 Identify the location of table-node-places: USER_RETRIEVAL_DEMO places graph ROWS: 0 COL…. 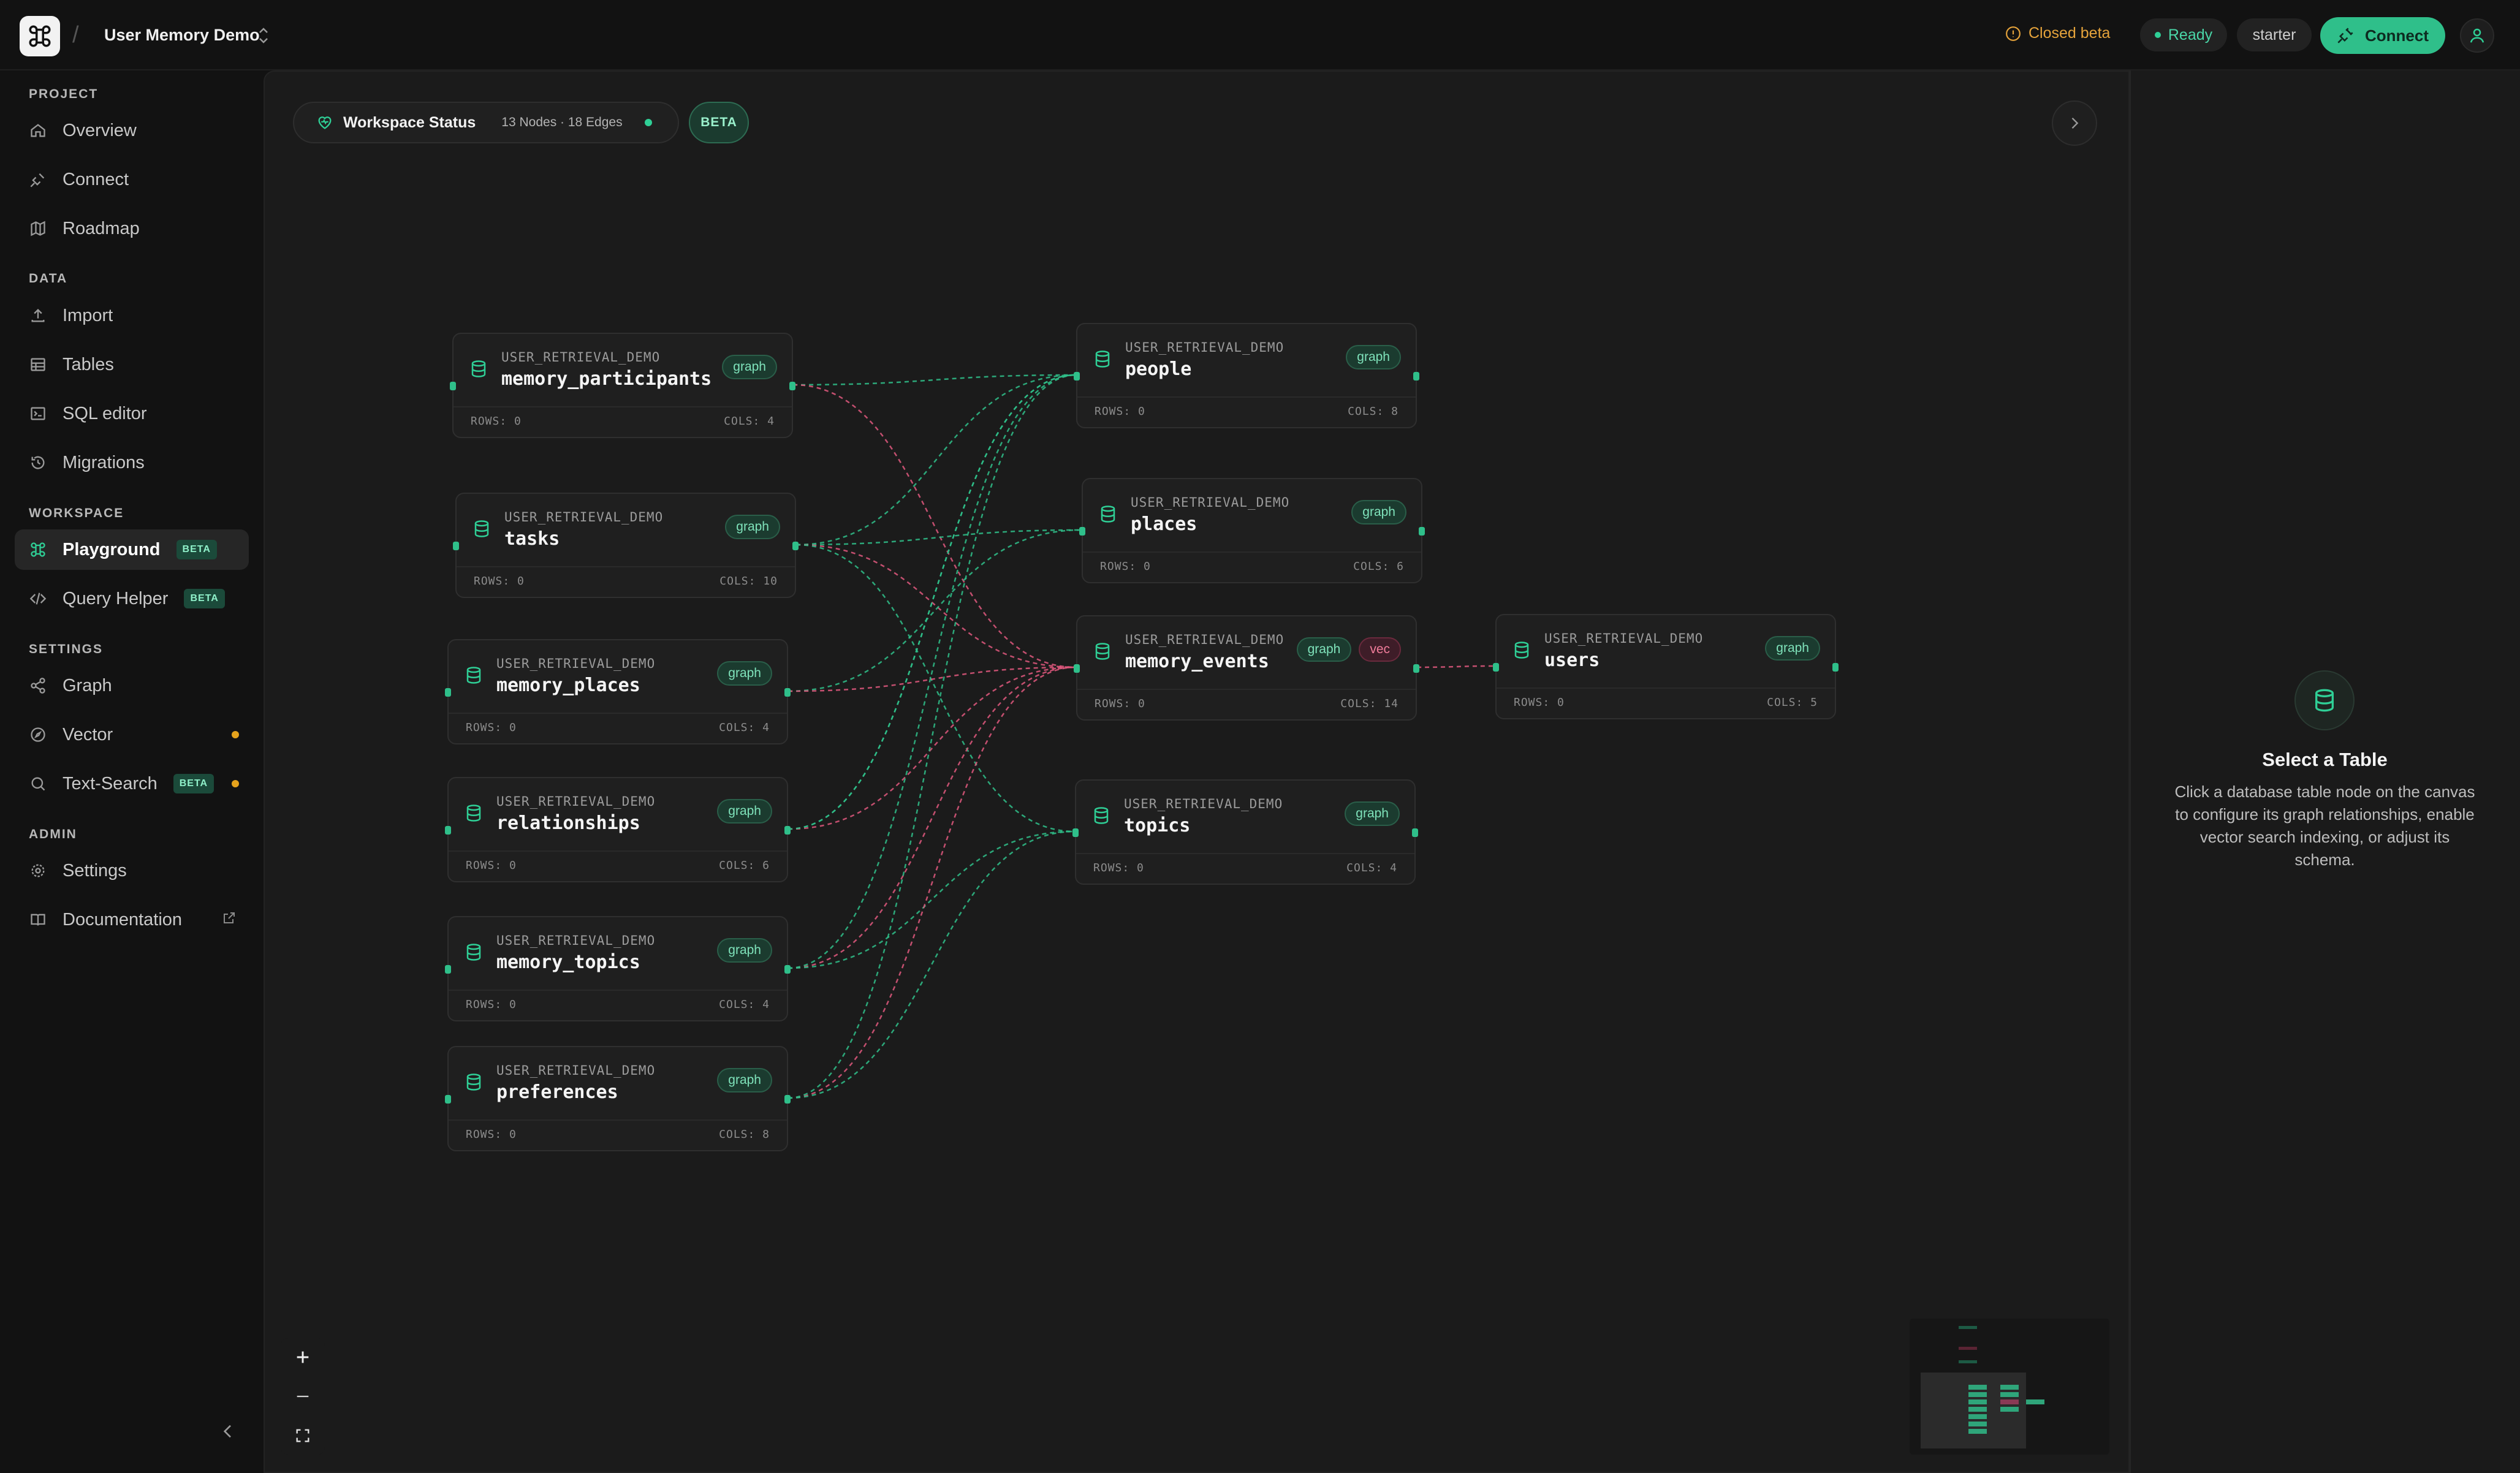
(1252, 530).